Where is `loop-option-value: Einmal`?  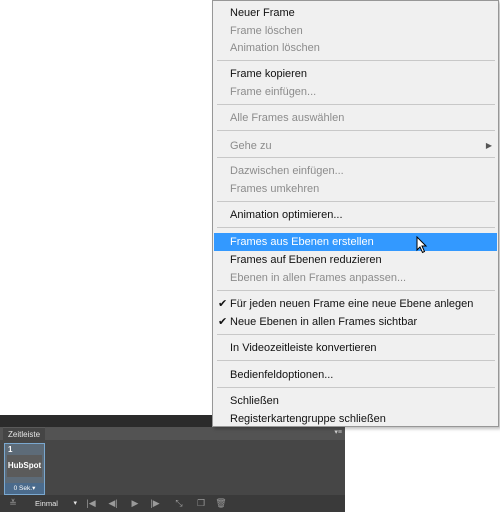 loop-option-value: Einmal is located at coordinates (46, 503).